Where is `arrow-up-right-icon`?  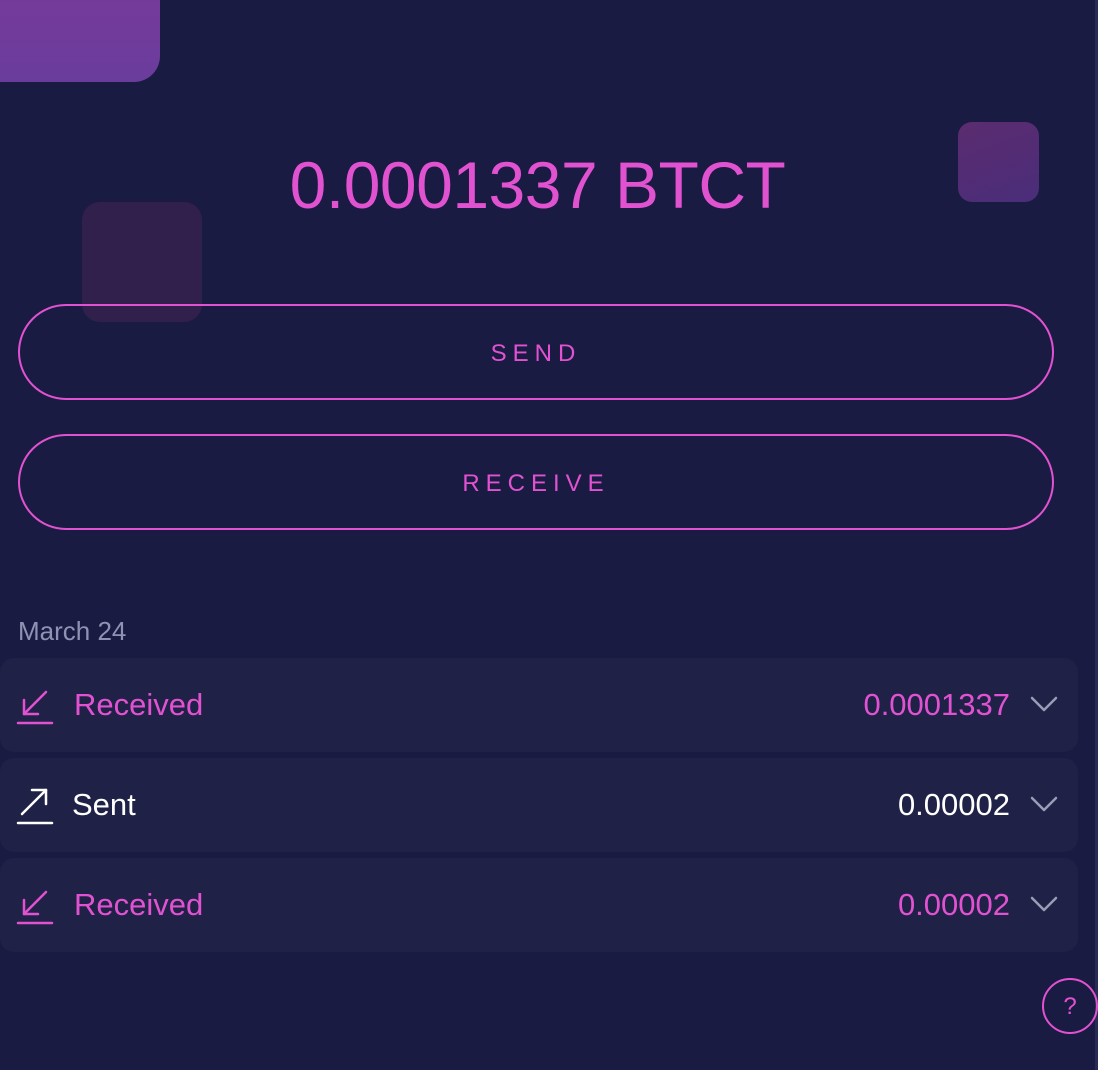 arrow-up-right-icon is located at coordinates (35, 806).